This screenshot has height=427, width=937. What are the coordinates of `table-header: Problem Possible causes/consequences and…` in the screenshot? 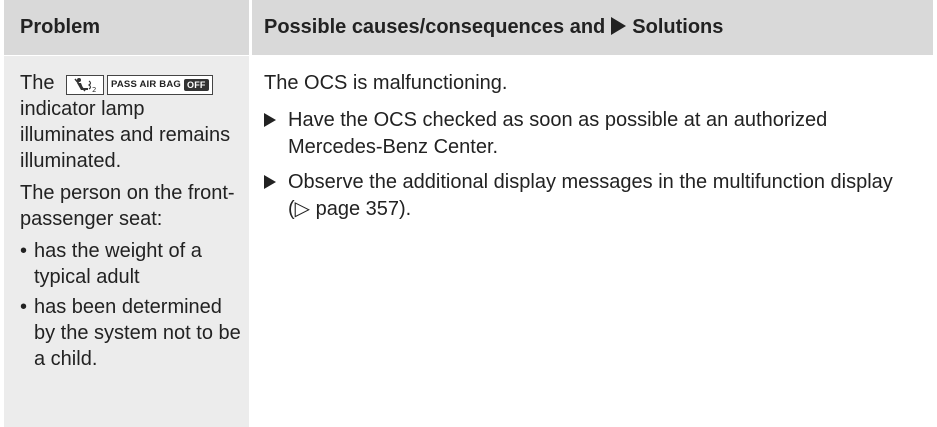 It's located at (468, 28).